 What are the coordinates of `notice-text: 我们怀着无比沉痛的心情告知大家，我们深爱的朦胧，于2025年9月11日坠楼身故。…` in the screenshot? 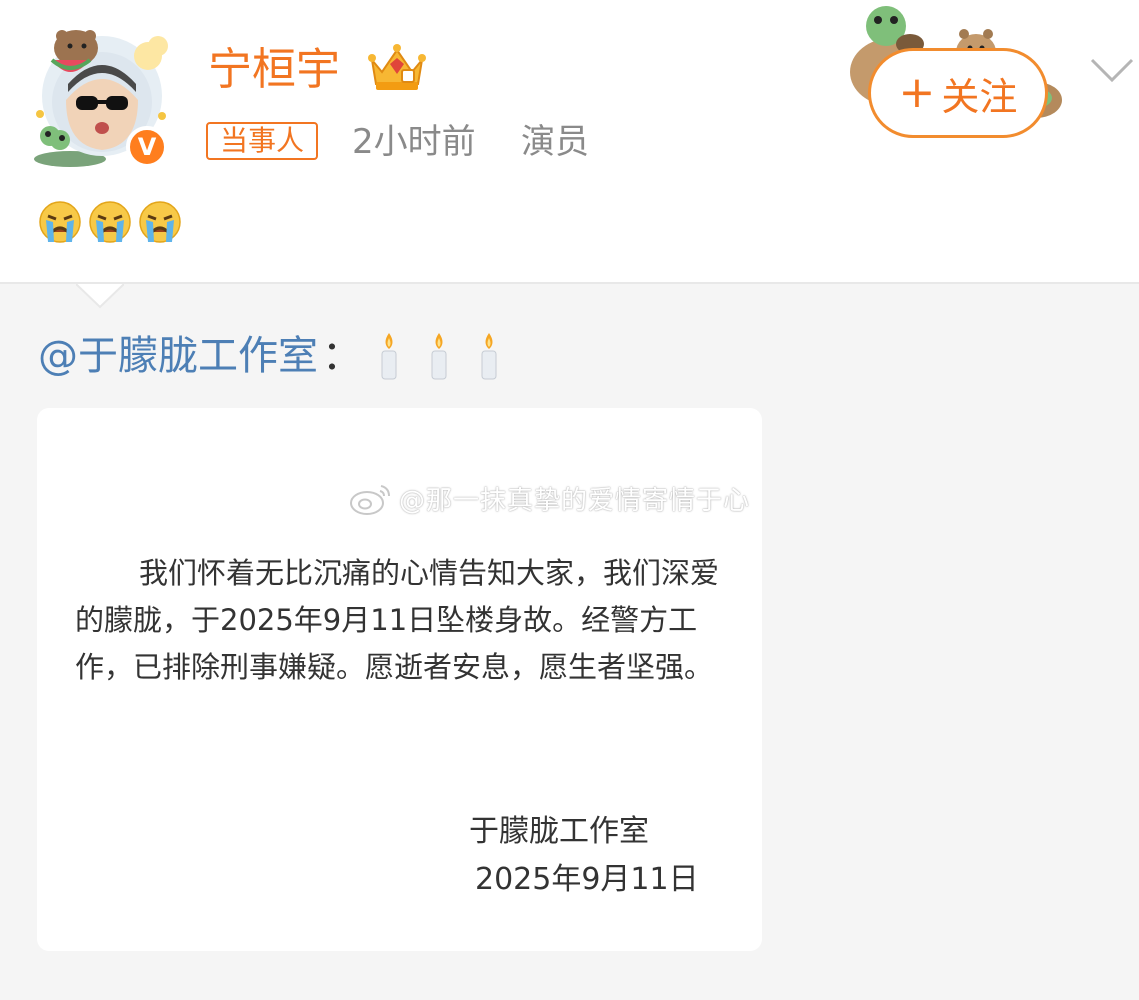 It's located at (397, 620).